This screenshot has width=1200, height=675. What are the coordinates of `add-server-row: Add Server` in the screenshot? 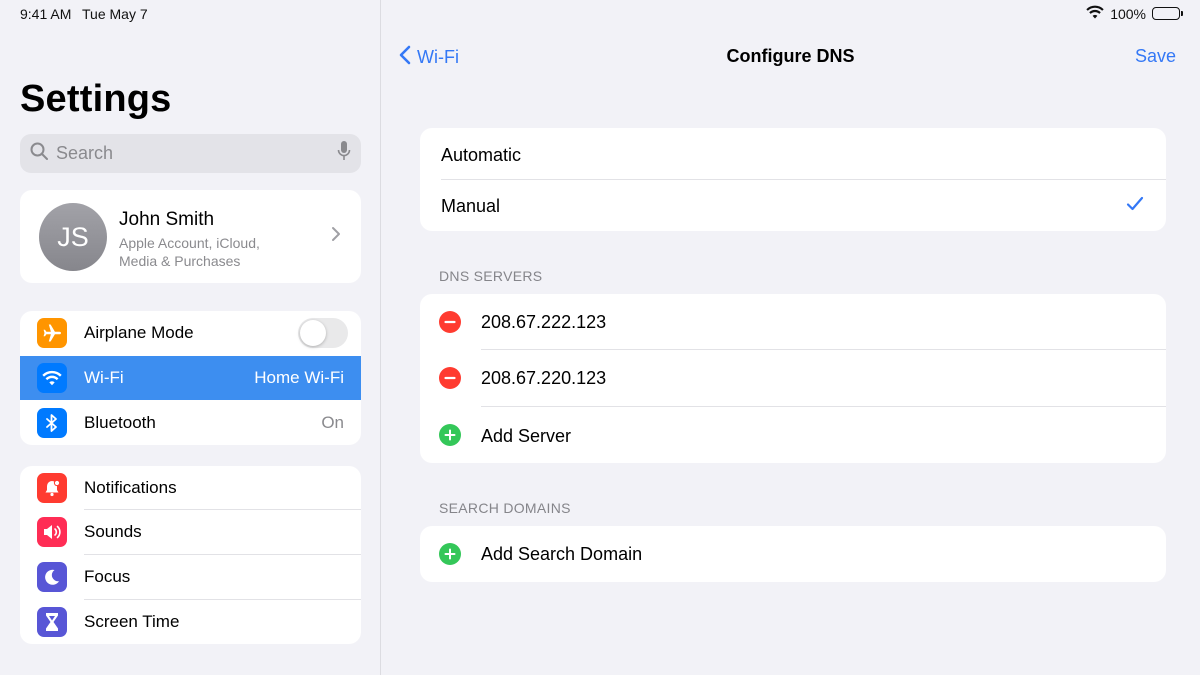 It's located at (793, 435).